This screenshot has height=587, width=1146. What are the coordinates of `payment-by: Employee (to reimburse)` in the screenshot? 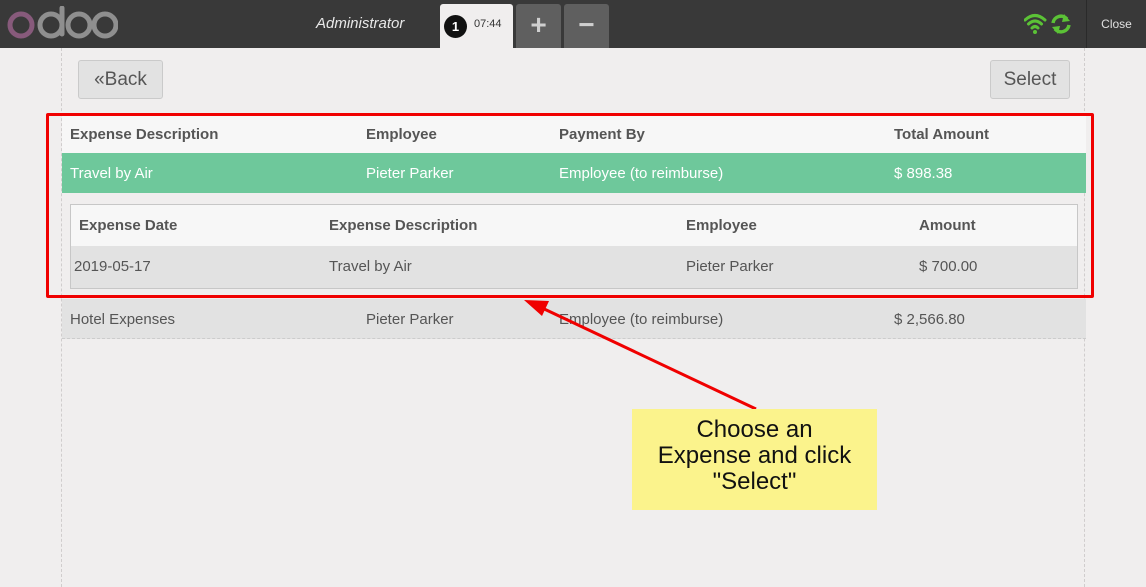 It's located at (641, 319).